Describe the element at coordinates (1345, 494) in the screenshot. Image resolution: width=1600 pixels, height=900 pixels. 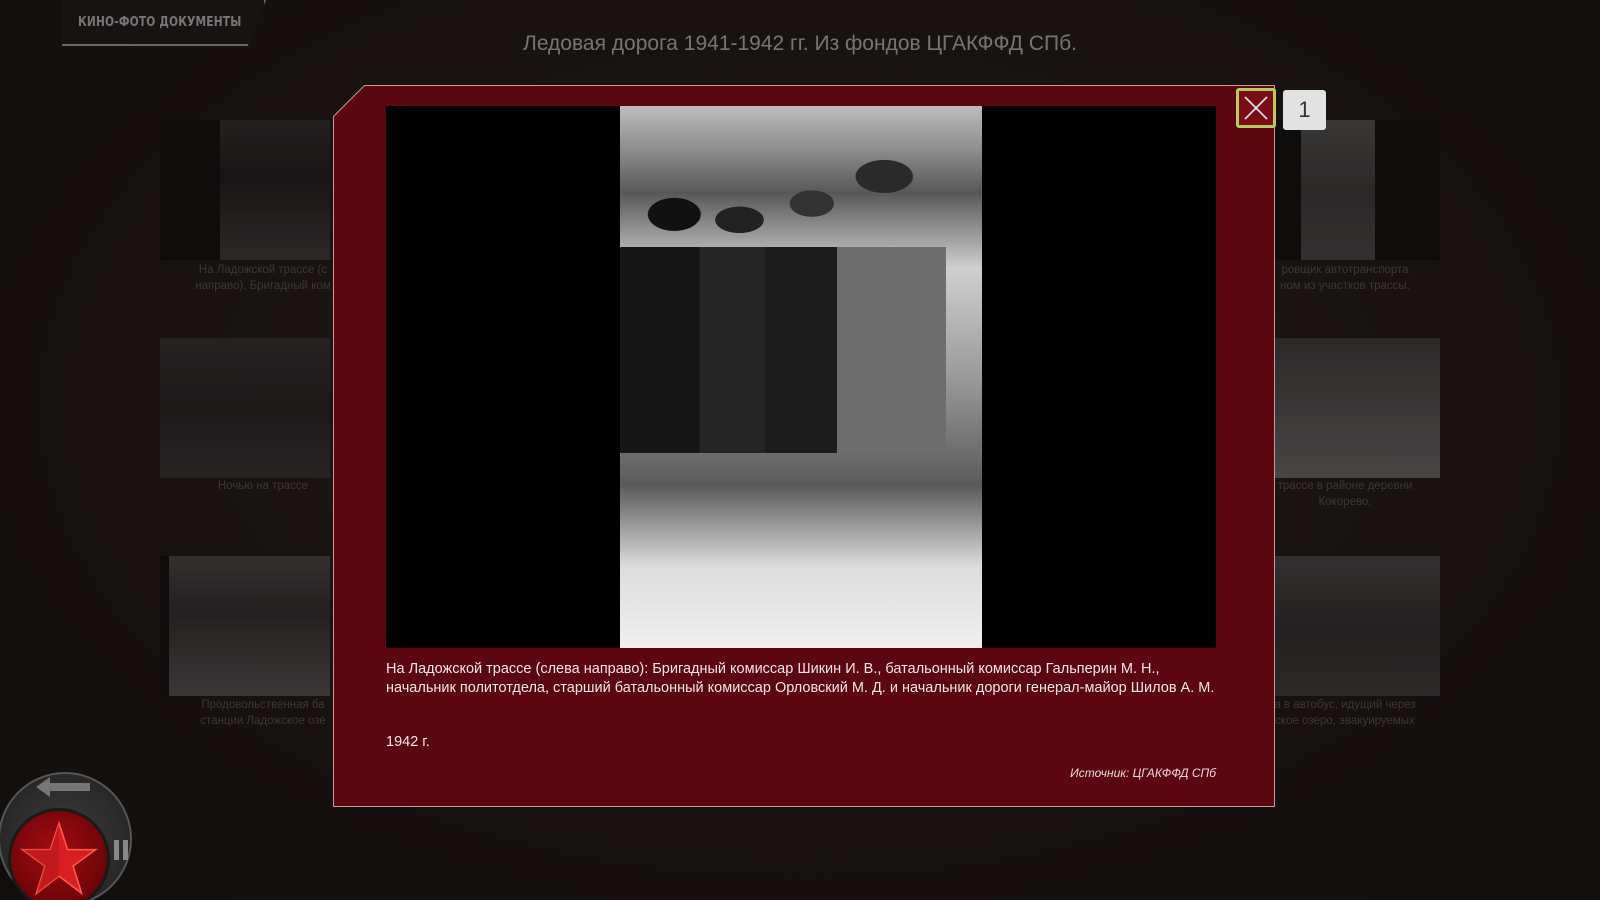
I see `gallery-thumb-caption: трассе в районе деревни Кокорево.` at that location.